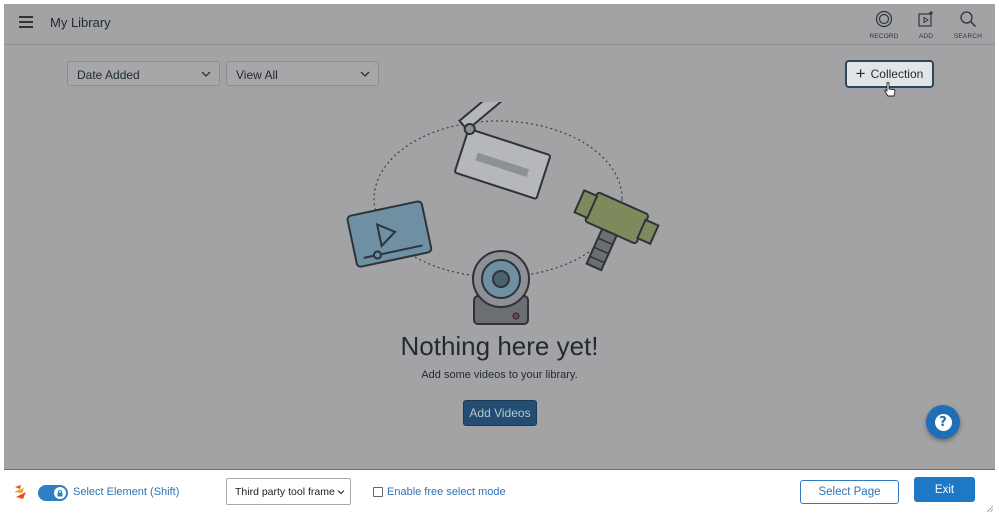  I want to click on resize-corner-icon, so click(990, 509).